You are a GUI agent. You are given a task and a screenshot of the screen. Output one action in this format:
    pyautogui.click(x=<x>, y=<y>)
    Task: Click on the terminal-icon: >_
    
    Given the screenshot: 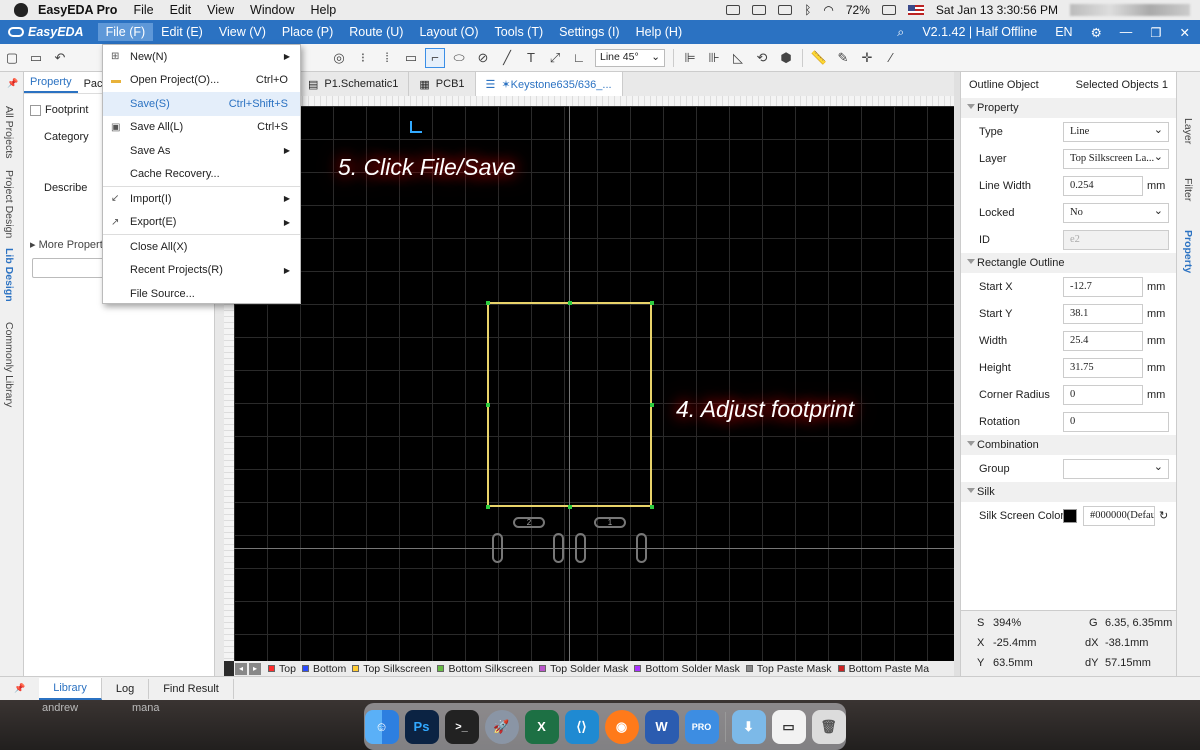 What is the action you would take?
    pyautogui.click(x=461, y=726)
    